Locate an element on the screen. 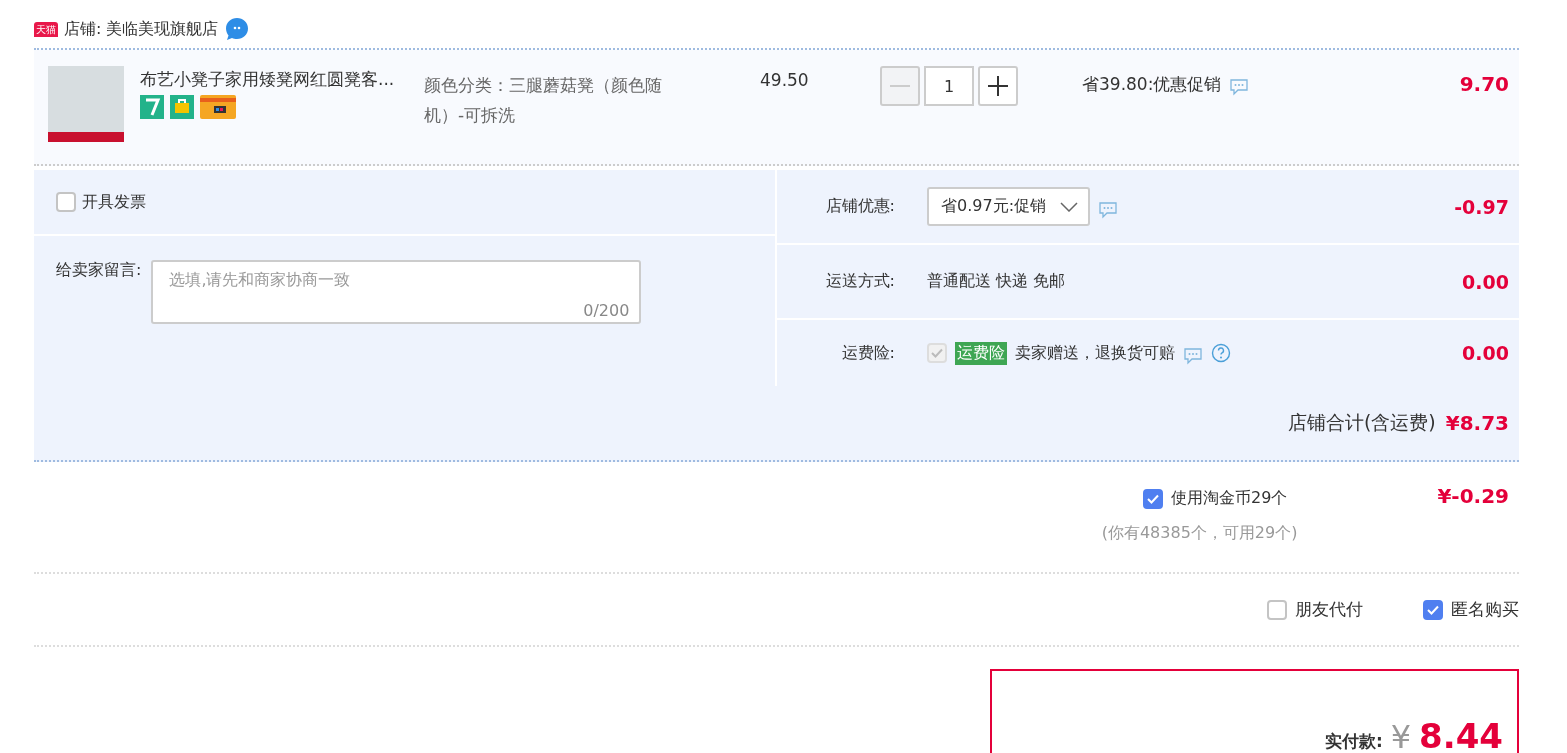 This screenshot has width=1567, height=753. option-label: 匿名购买 is located at coordinates (1485, 609).